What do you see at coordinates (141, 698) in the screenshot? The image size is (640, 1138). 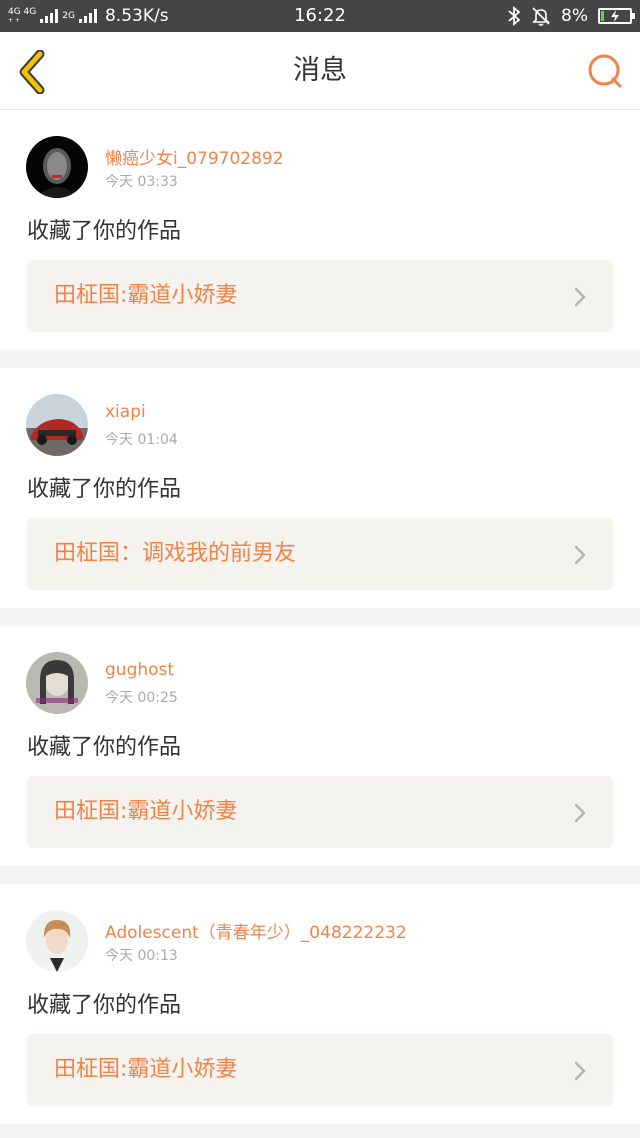 I see `timestamp: 今天 00:25` at bounding box center [141, 698].